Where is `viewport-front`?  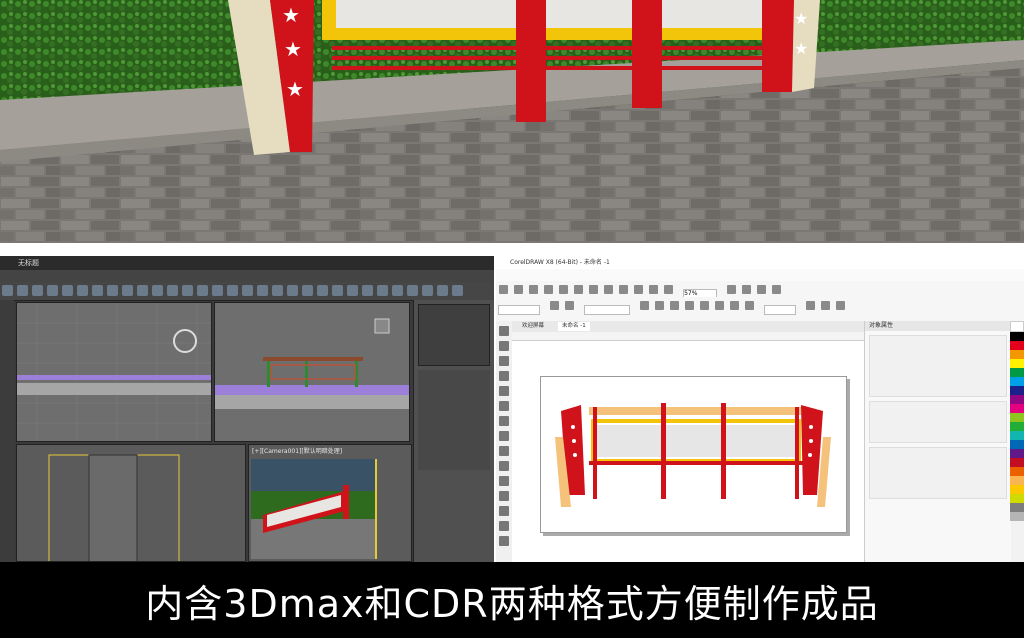
viewport-front is located at coordinates (312, 372).